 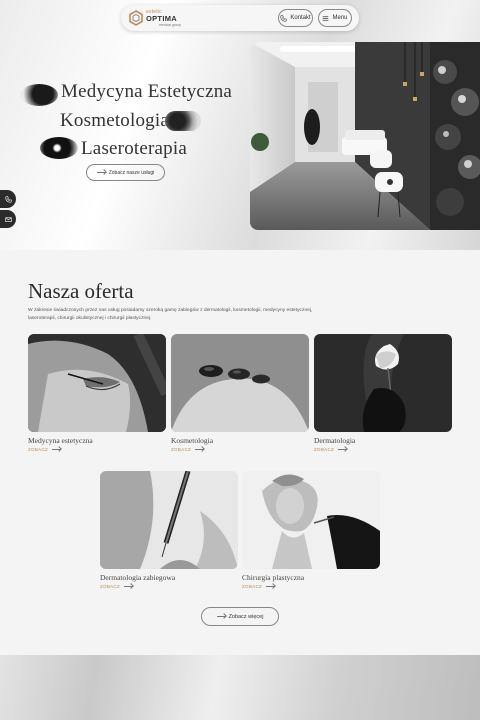 I want to click on menu-label: Menu, so click(x=340, y=18).